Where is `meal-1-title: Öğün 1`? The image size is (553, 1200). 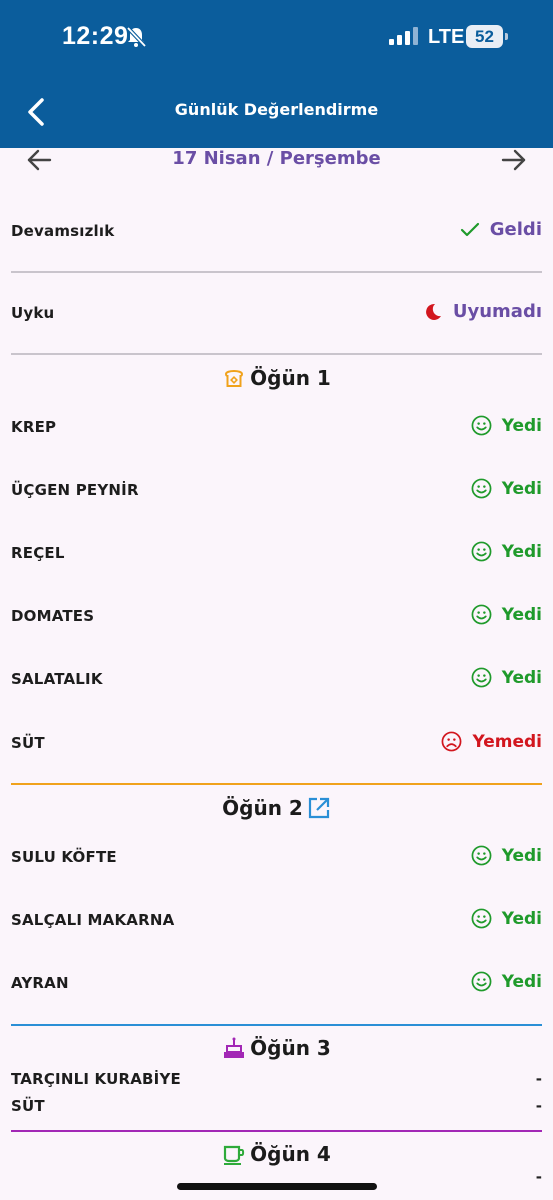 meal-1-title: Öğün 1 is located at coordinates (276, 378).